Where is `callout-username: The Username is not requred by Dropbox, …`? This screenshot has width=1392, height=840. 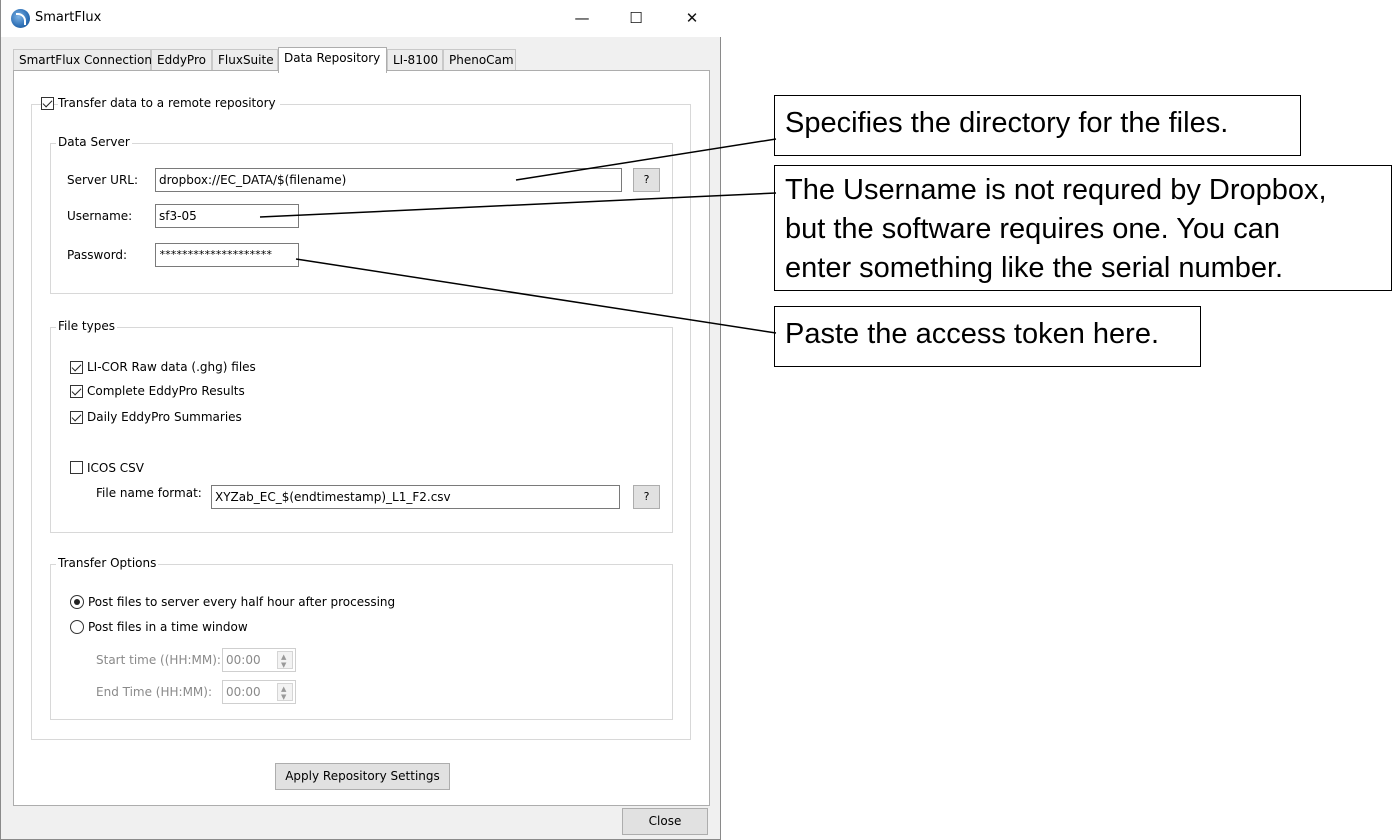
callout-username: The Username is not requred by Dropbox, … is located at coordinates (1083, 228).